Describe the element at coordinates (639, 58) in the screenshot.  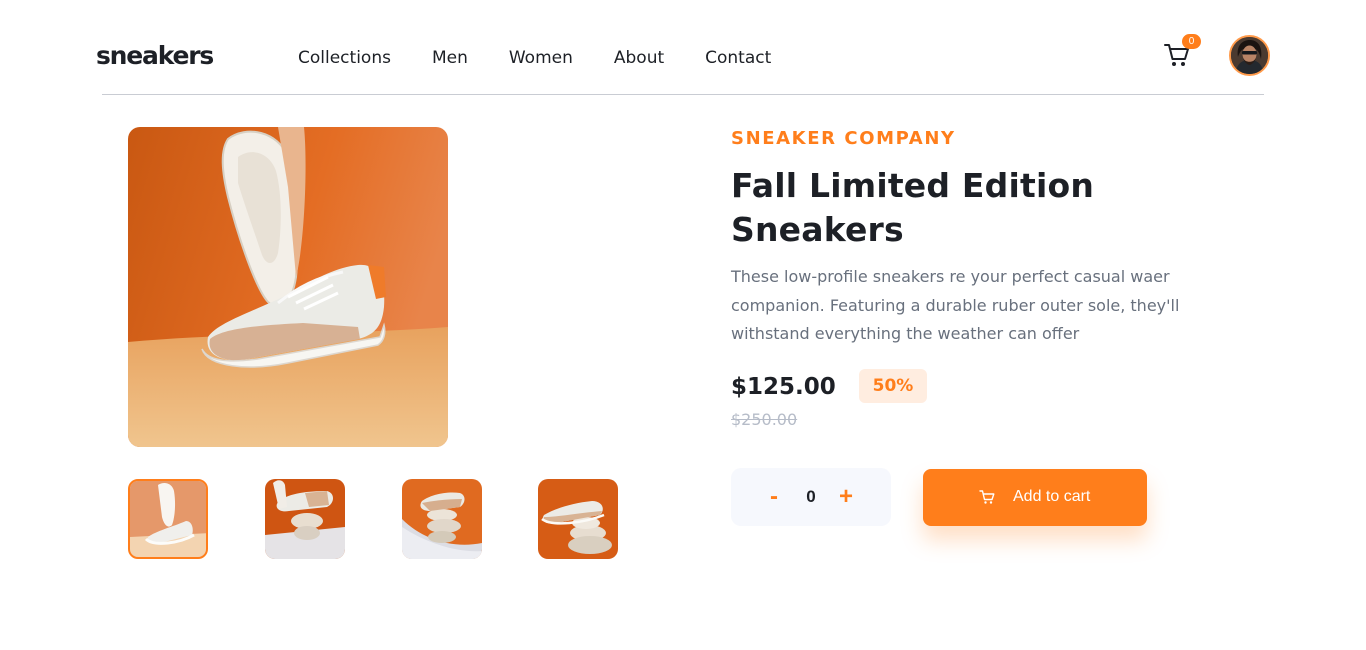
I see `nav-link-about: About` at that location.